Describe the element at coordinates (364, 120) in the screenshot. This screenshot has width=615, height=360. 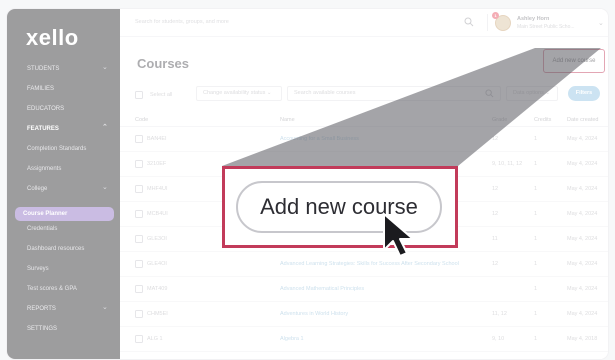
I see `table-header: Code Name Grade Credits Date created` at that location.